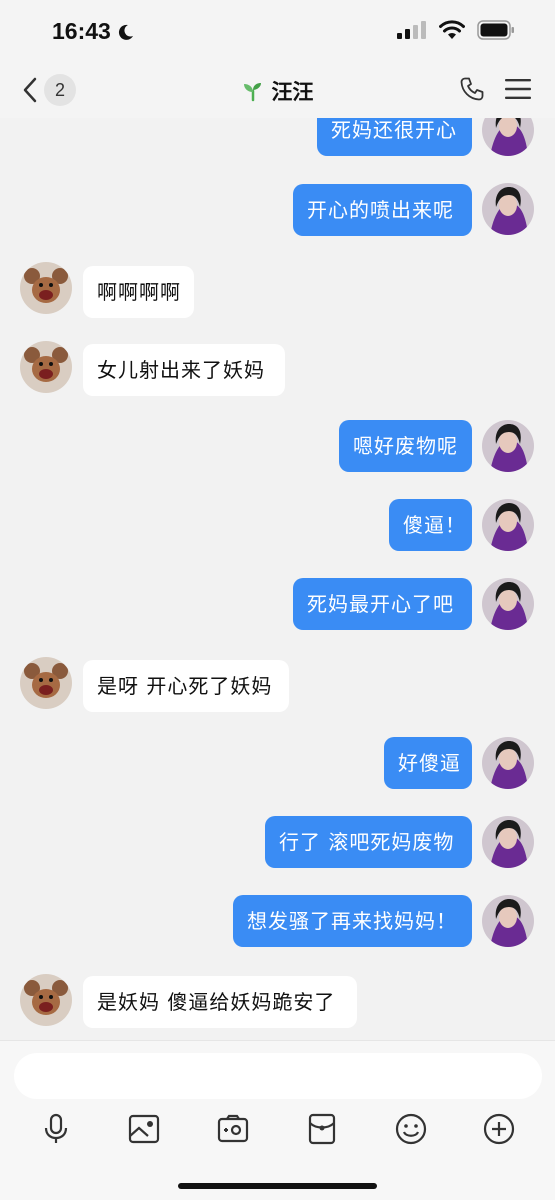 The image size is (555, 1200). I want to click on status-time: 16:43, so click(81, 31).